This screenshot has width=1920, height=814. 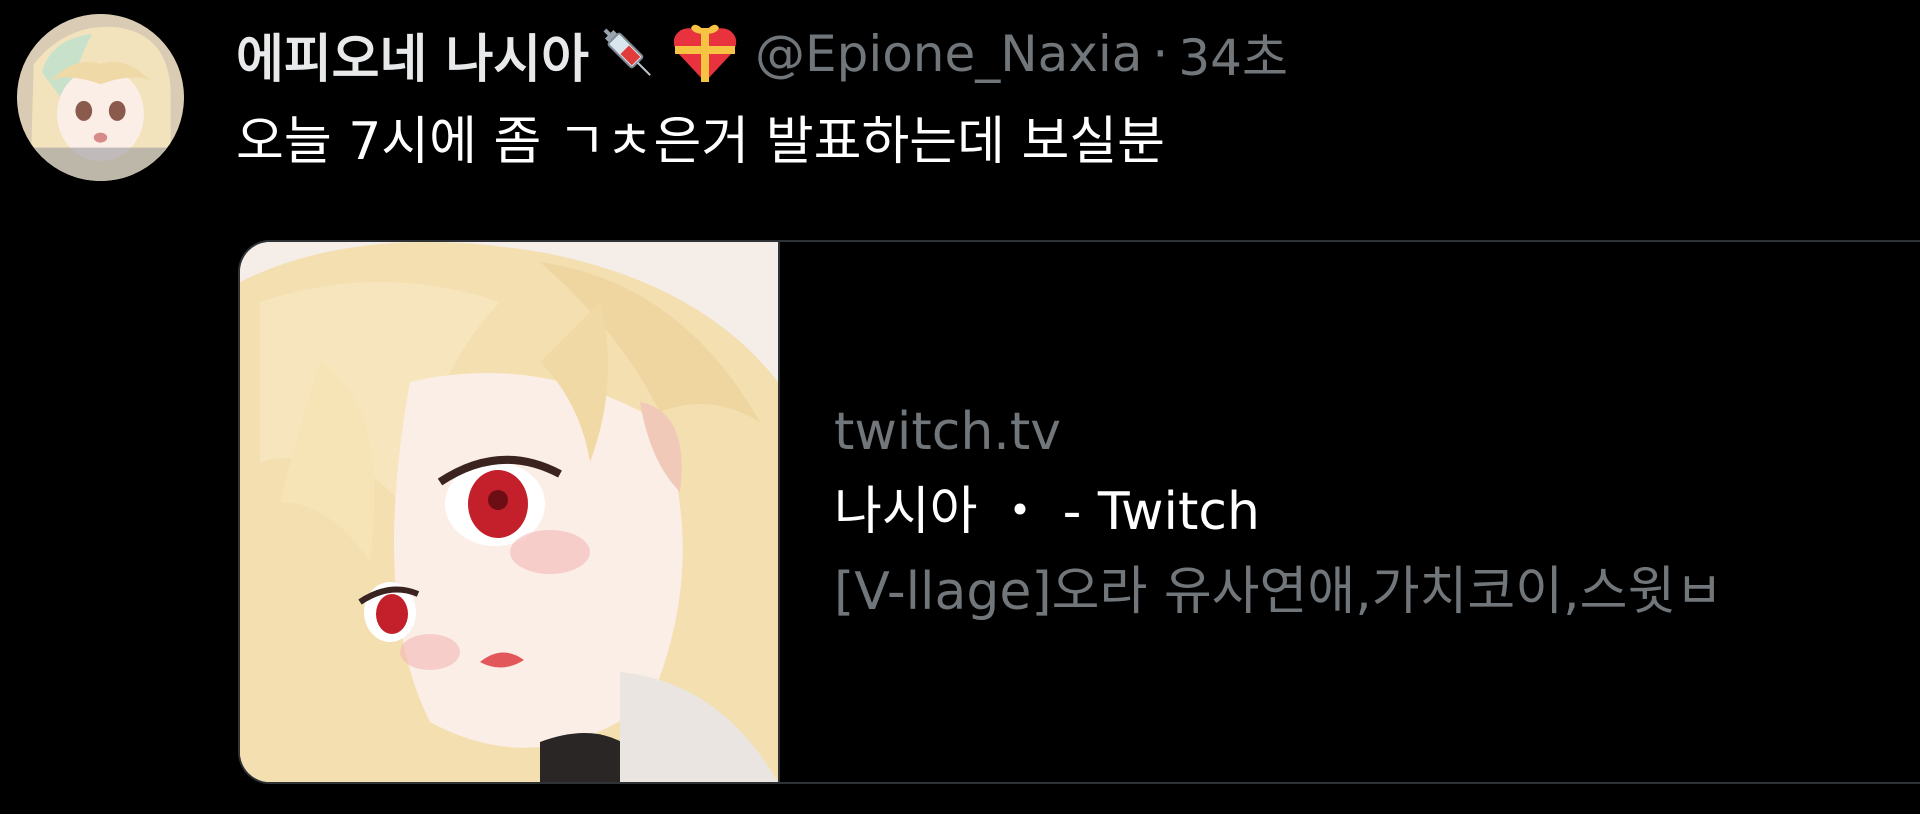 What do you see at coordinates (947, 432) in the screenshot?
I see `card-domain: twitch.tv` at bounding box center [947, 432].